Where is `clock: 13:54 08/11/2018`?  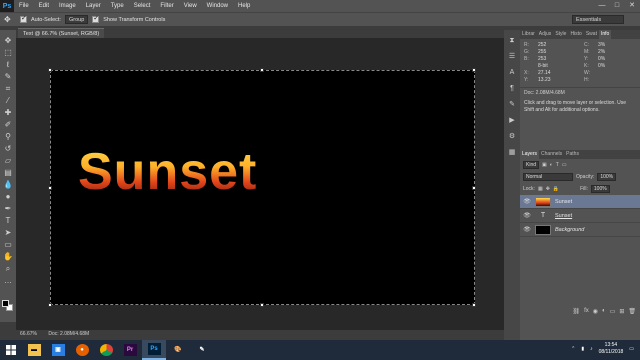 clock: 13:54 08/11/2018 is located at coordinates (611, 349).